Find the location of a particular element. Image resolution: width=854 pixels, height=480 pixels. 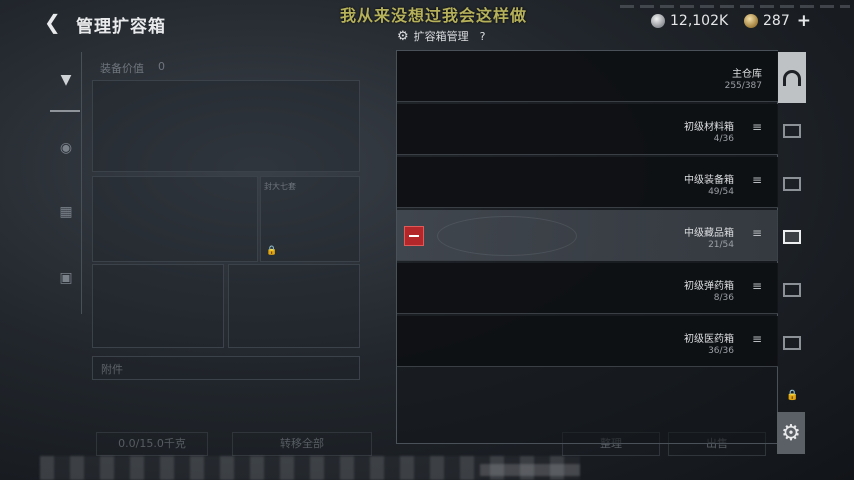

box-capacity: 49/54 is located at coordinates (721, 192).